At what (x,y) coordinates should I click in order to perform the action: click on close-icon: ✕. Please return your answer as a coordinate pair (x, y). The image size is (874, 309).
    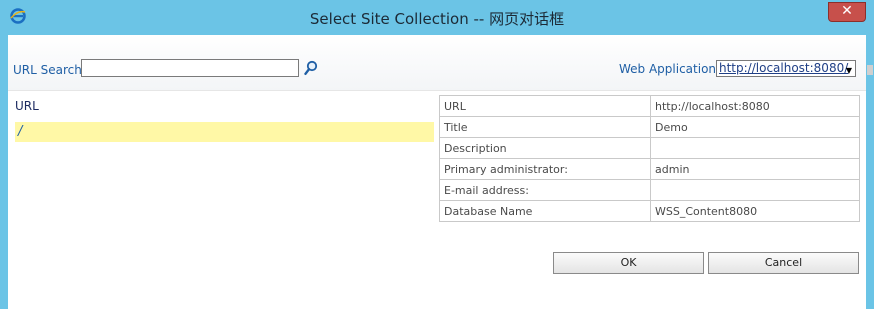
    Looking at the image, I should click on (847, 11).